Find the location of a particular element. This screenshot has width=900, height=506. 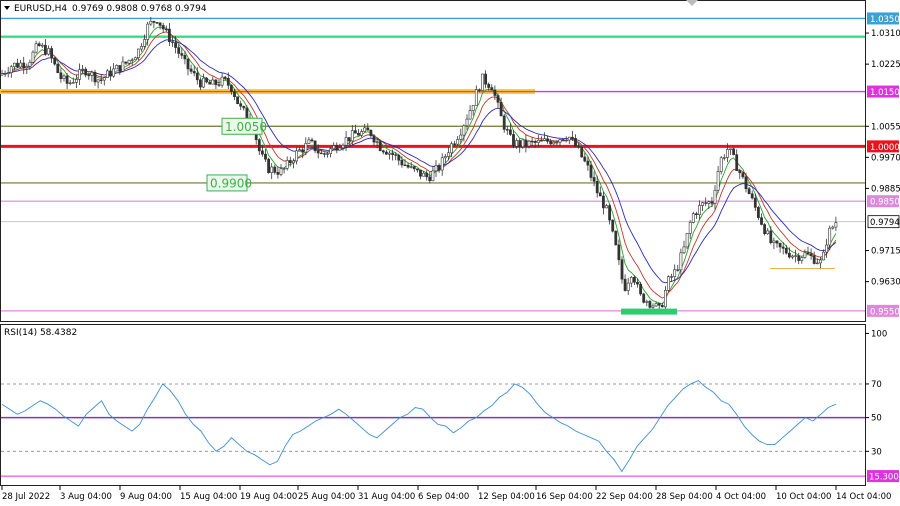

level-box-label: 1.0050 is located at coordinates (244, 126).